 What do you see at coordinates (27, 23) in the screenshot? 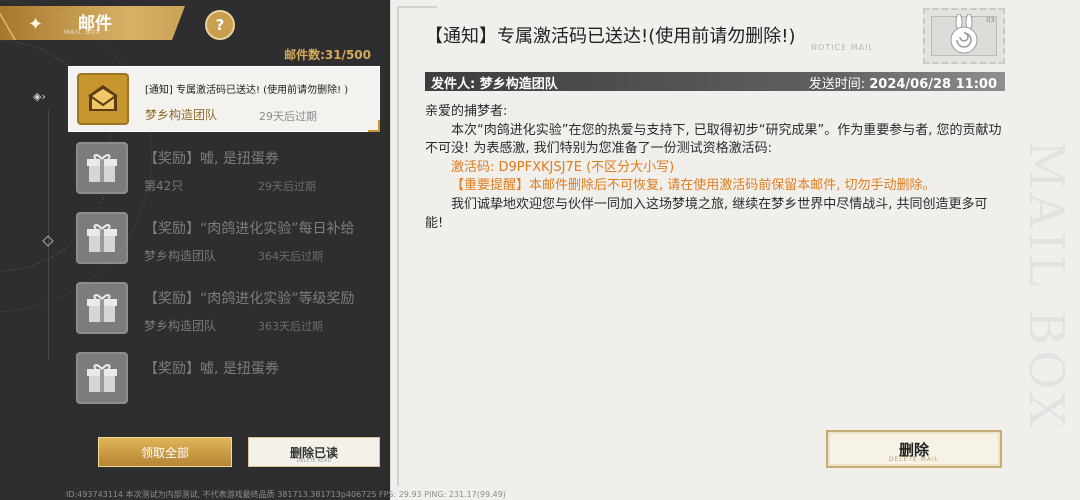
I see `tab-decoration` at bounding box center [27, 23].